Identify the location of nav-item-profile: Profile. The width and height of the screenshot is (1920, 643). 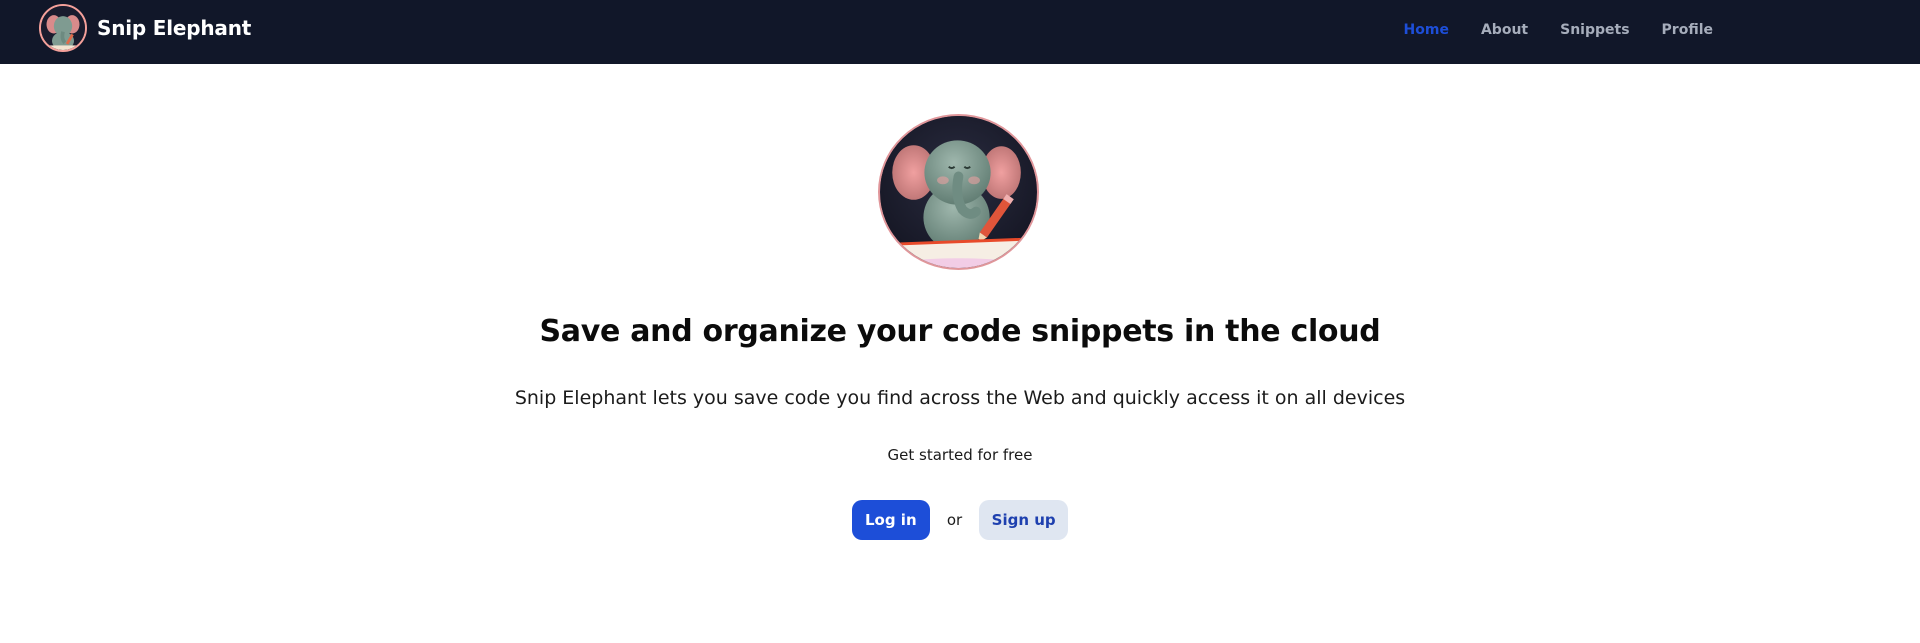
(1687, 30).